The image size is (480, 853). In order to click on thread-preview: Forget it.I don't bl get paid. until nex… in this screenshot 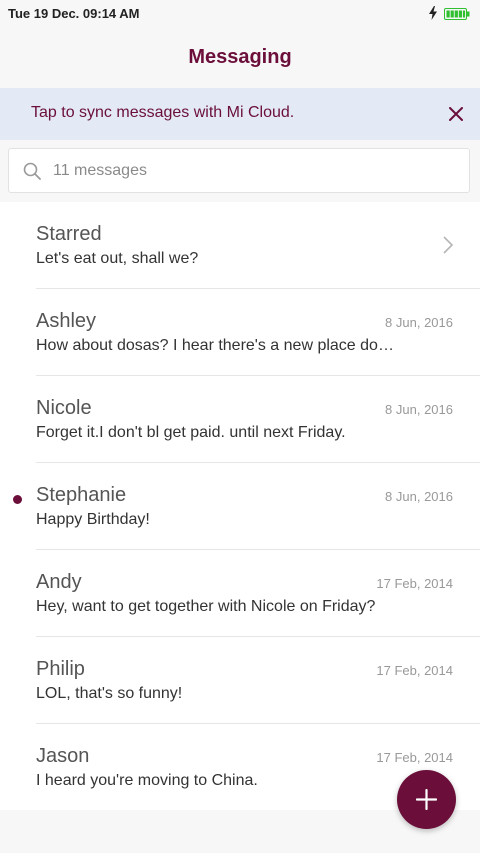, I will do `click(191, 432)`.